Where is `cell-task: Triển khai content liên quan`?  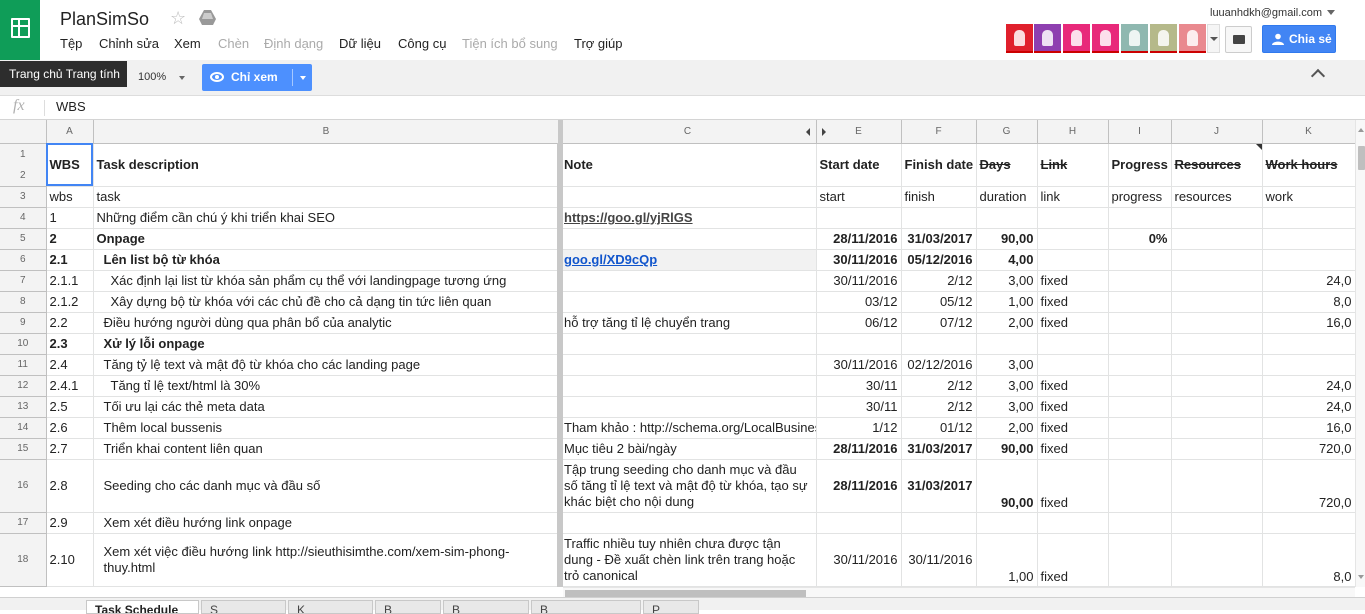
cell-task: Triển khai content liên quan is located at coordinates (327, 449).